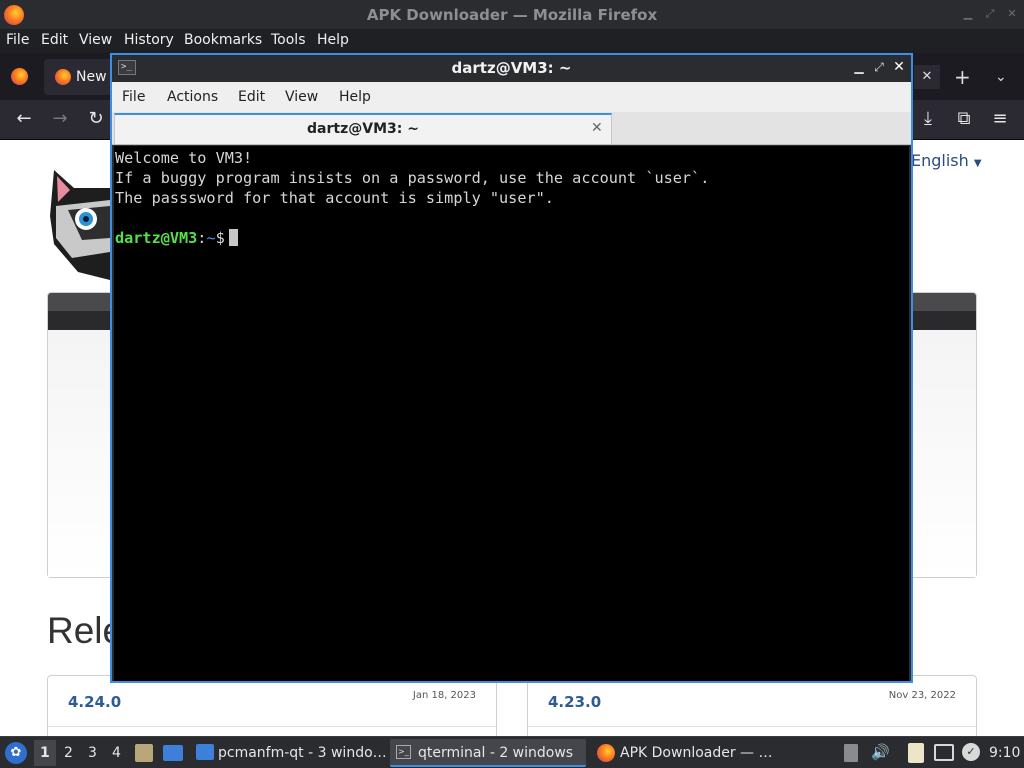 Image resolution: width=1024 pixels, height=768 pixels. I want to click on firefox-titlebar: APK Downloader — Mozilla Firefox ▁ ⤢ ✕, so click(512, 14).